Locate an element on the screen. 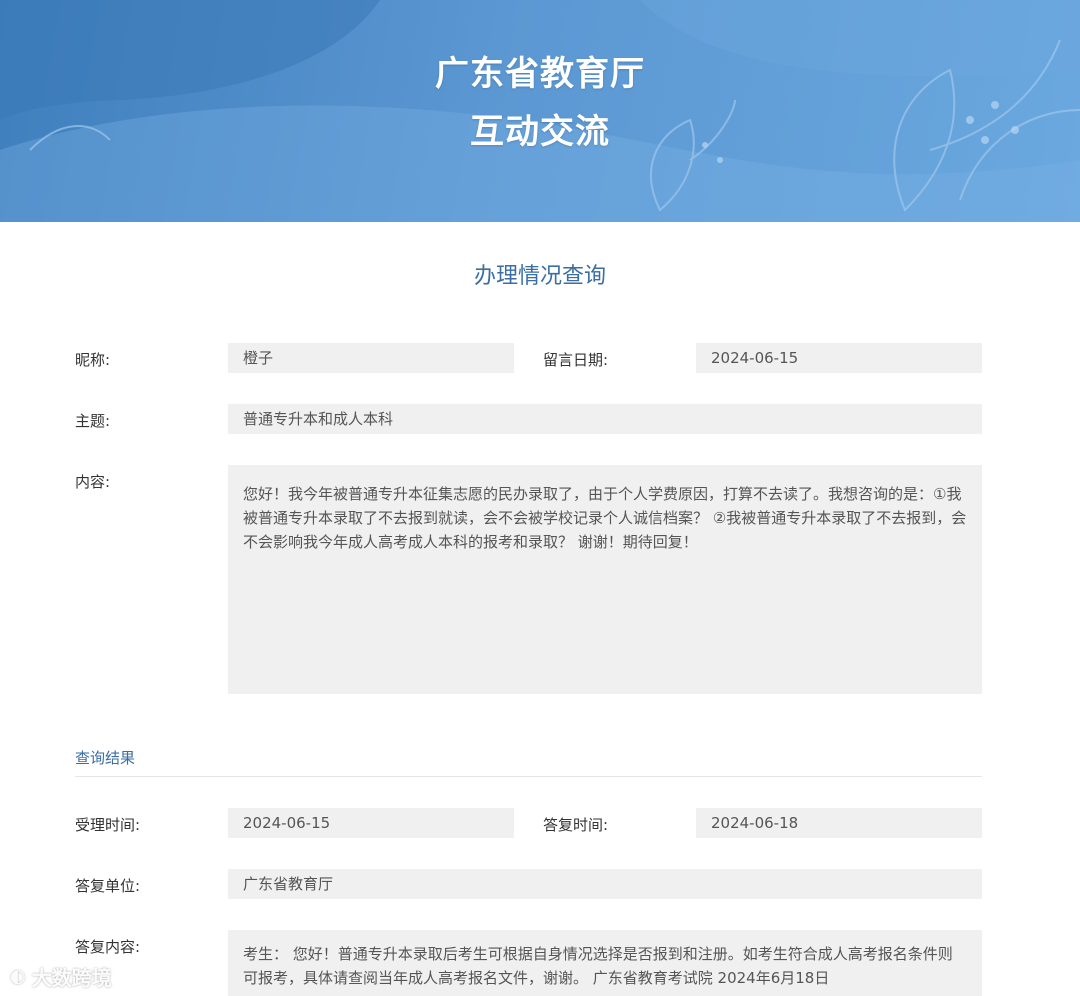 This screenshot has width=1080, height=996. page-title: 办理情况查询 is located at coordinates (539, 276).